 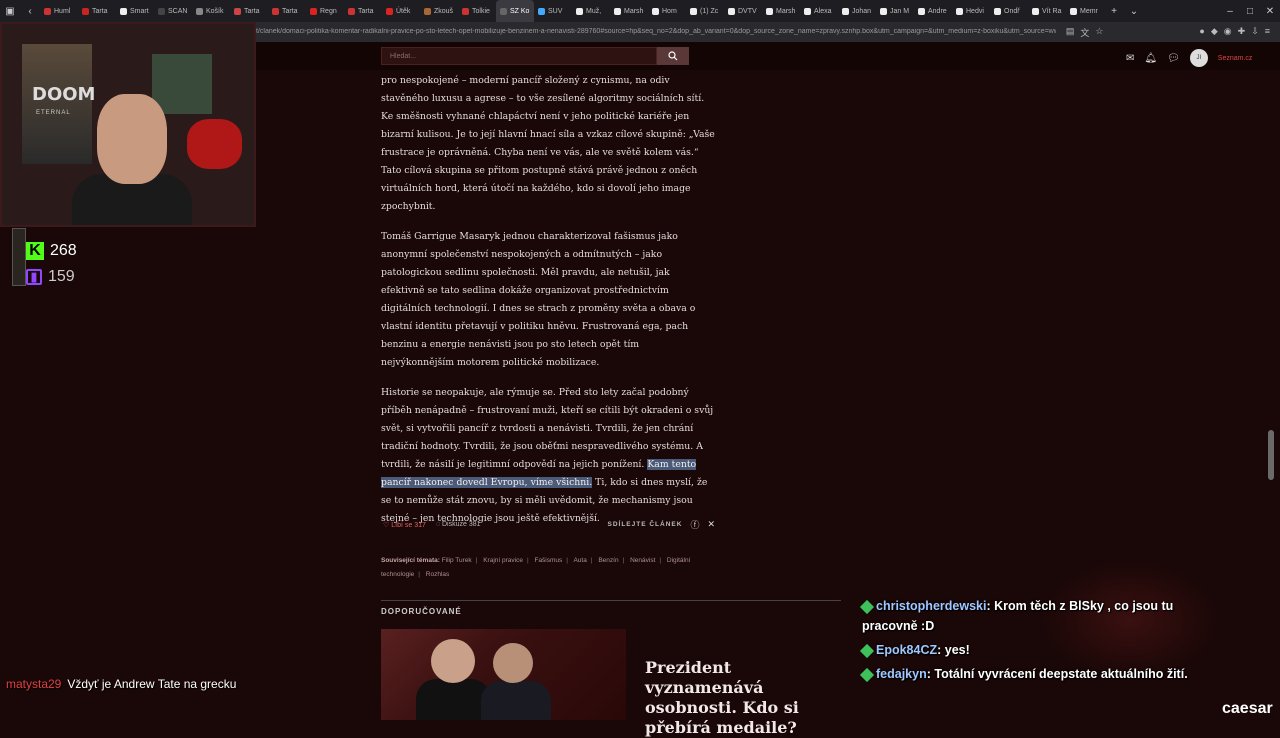 What do you see at coordinates (747, 11) in the screenshot?
I see `tab-label: DVTV` at bounding box center [747, 11].